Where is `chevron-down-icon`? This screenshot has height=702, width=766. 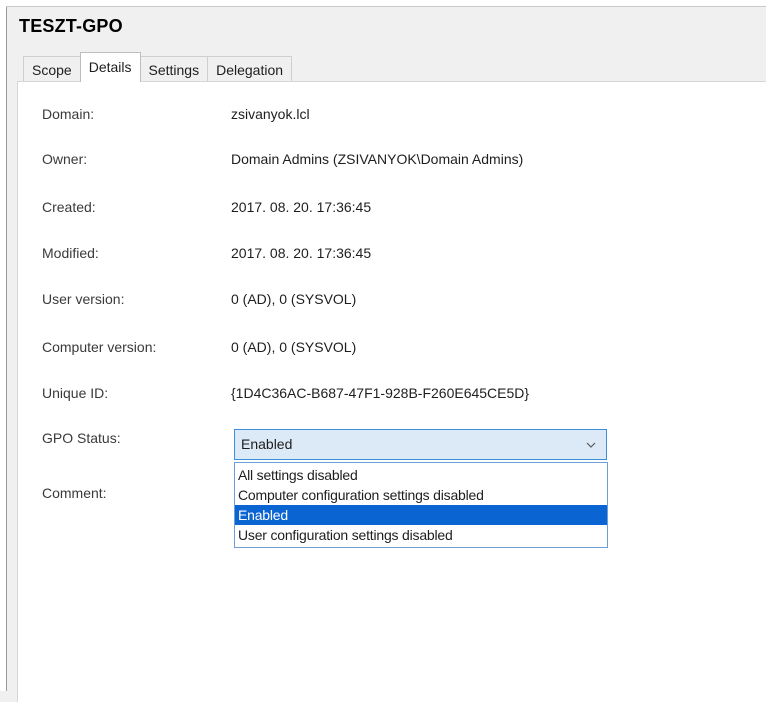 chevron-down-icon is located at coordinates (591, 445).